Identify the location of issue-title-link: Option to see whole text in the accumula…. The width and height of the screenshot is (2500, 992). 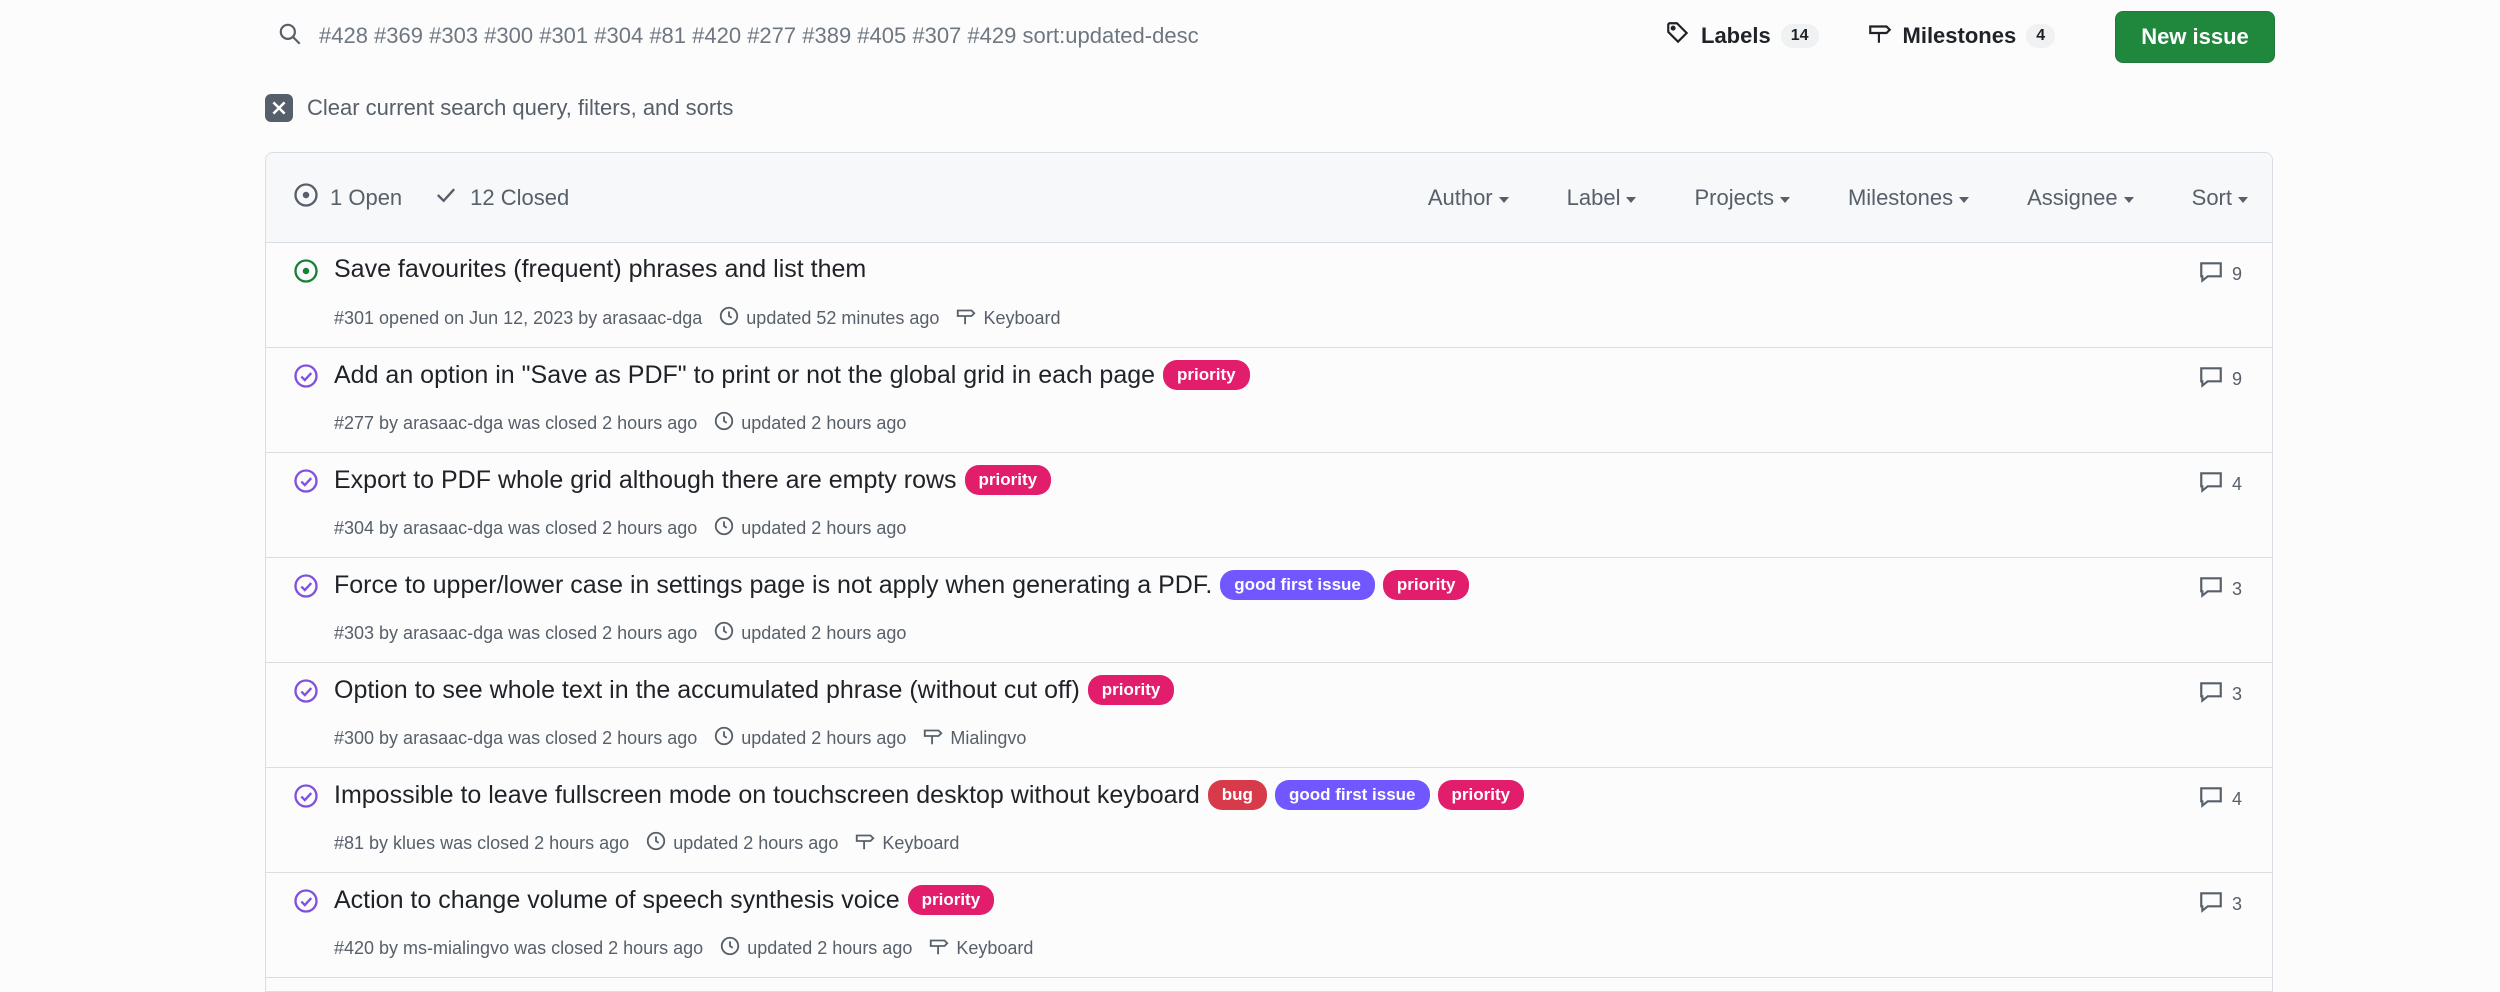
(707, 690).